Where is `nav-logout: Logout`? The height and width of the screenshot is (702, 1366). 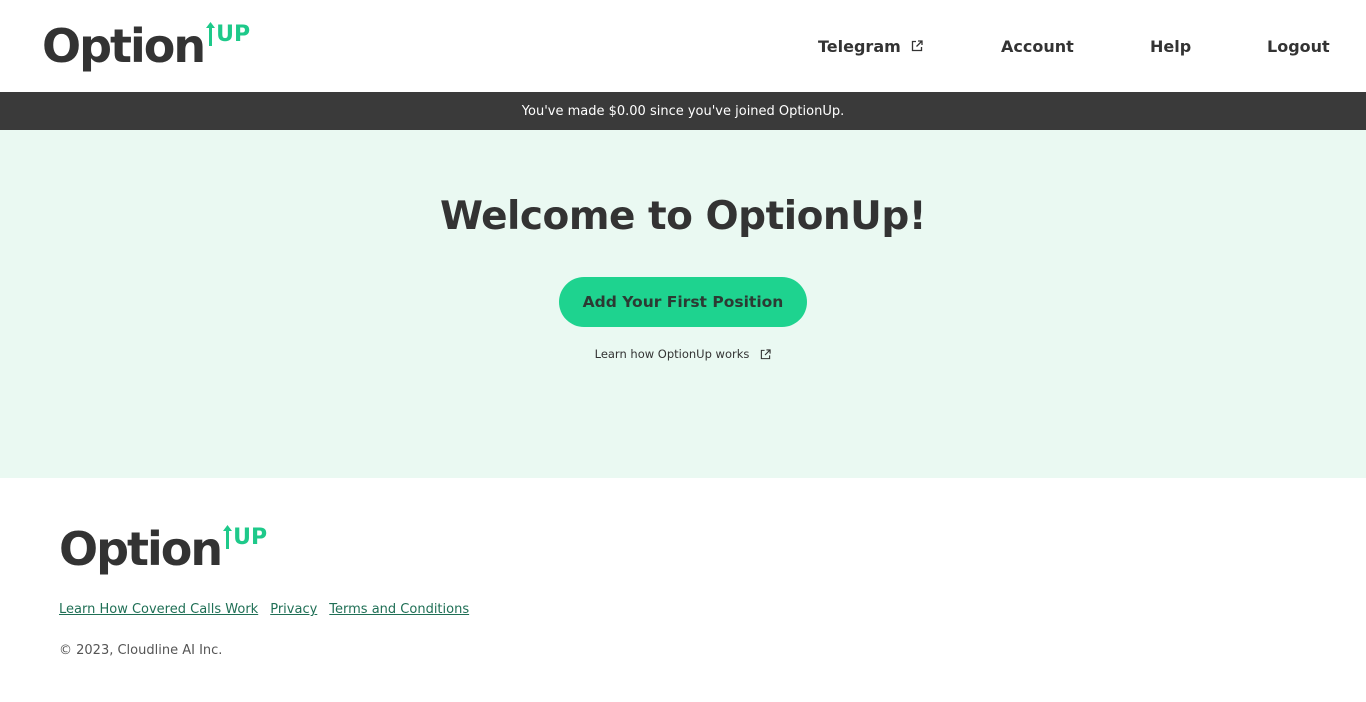 nav-logout: Logout is located at coordinates (1298, 46).